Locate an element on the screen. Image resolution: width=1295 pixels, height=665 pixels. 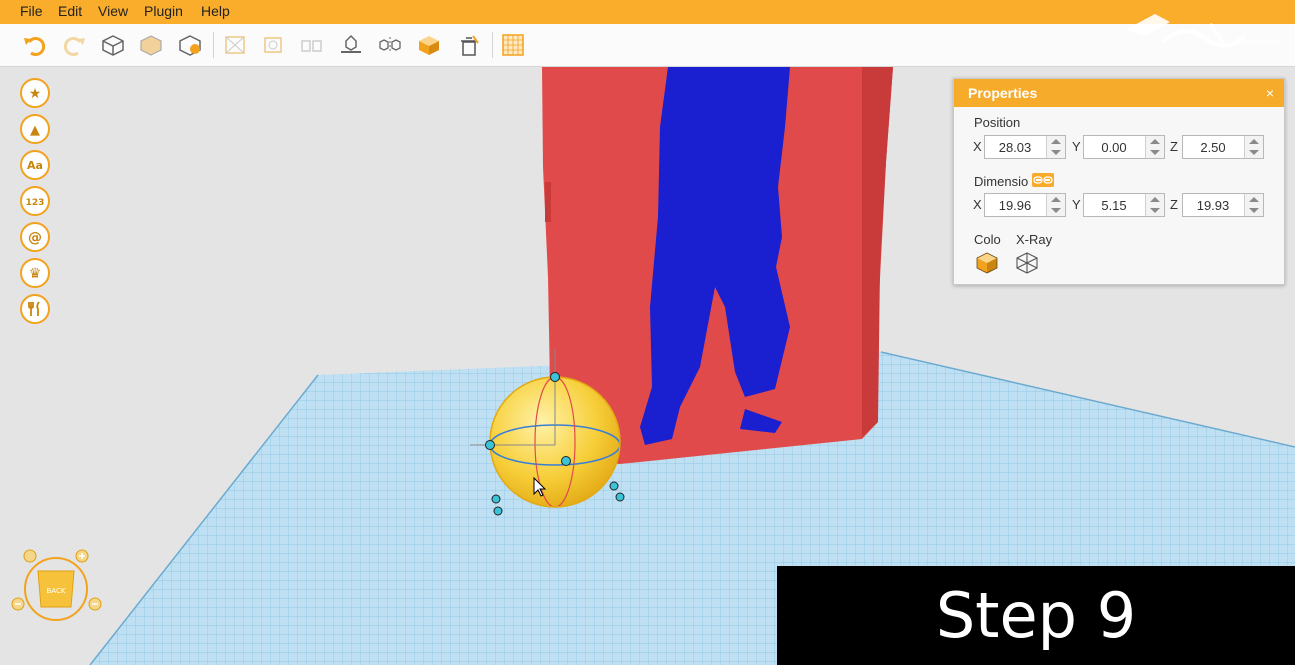
position-z-field is located at coordinates (1223, 147).